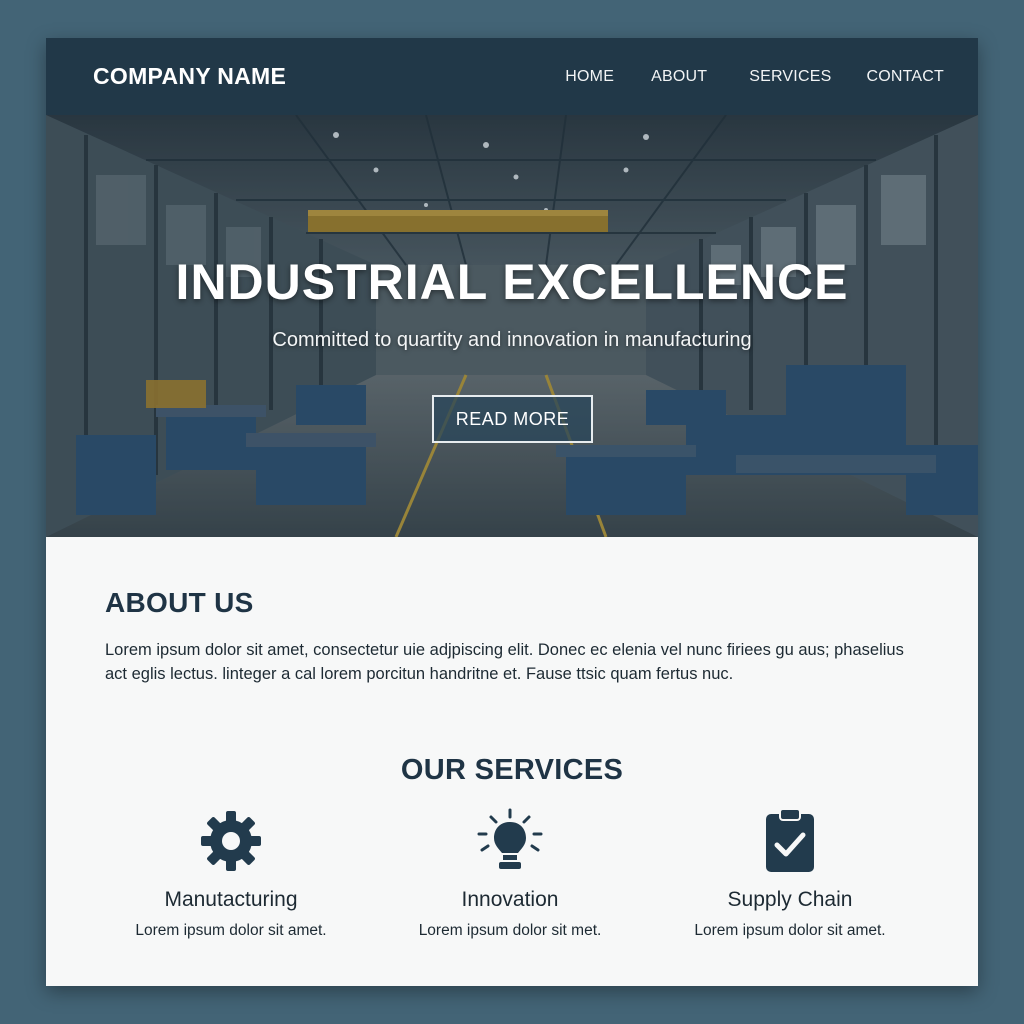  I want to click on read-more-button: READ MORE, so click(512, 419).